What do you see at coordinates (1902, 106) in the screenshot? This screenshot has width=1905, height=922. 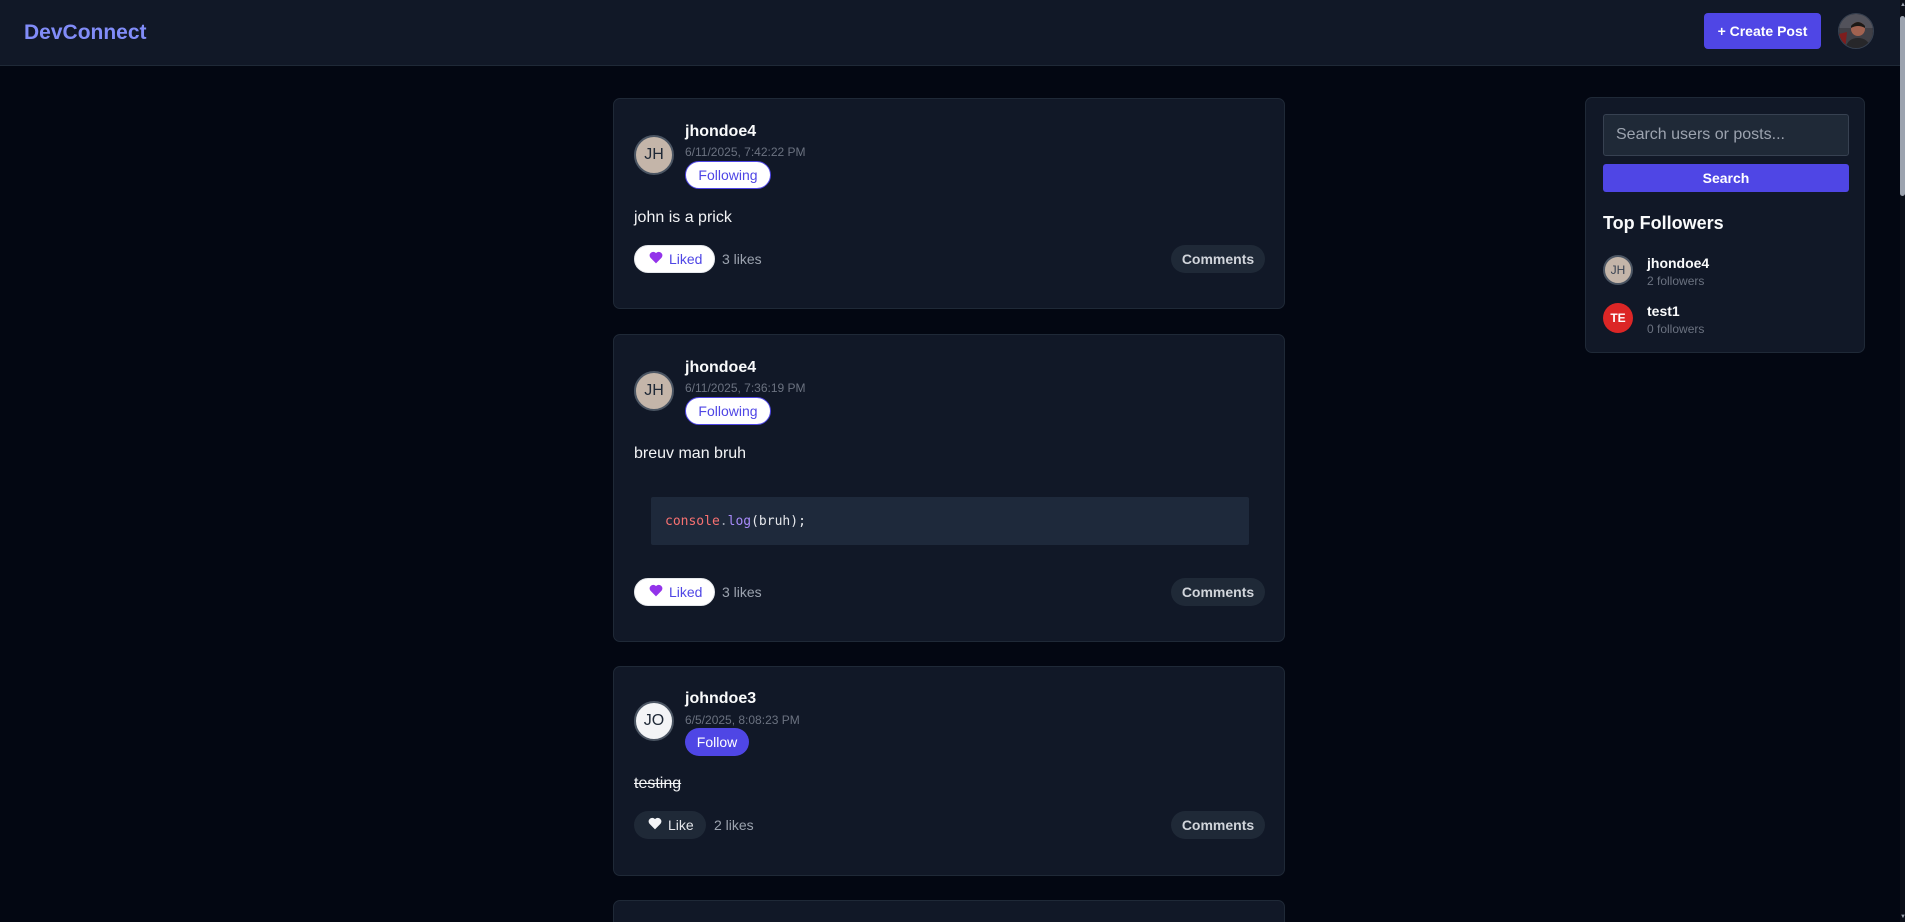 I see `scrollbar-thumb` at bounding box center [1902, 106].